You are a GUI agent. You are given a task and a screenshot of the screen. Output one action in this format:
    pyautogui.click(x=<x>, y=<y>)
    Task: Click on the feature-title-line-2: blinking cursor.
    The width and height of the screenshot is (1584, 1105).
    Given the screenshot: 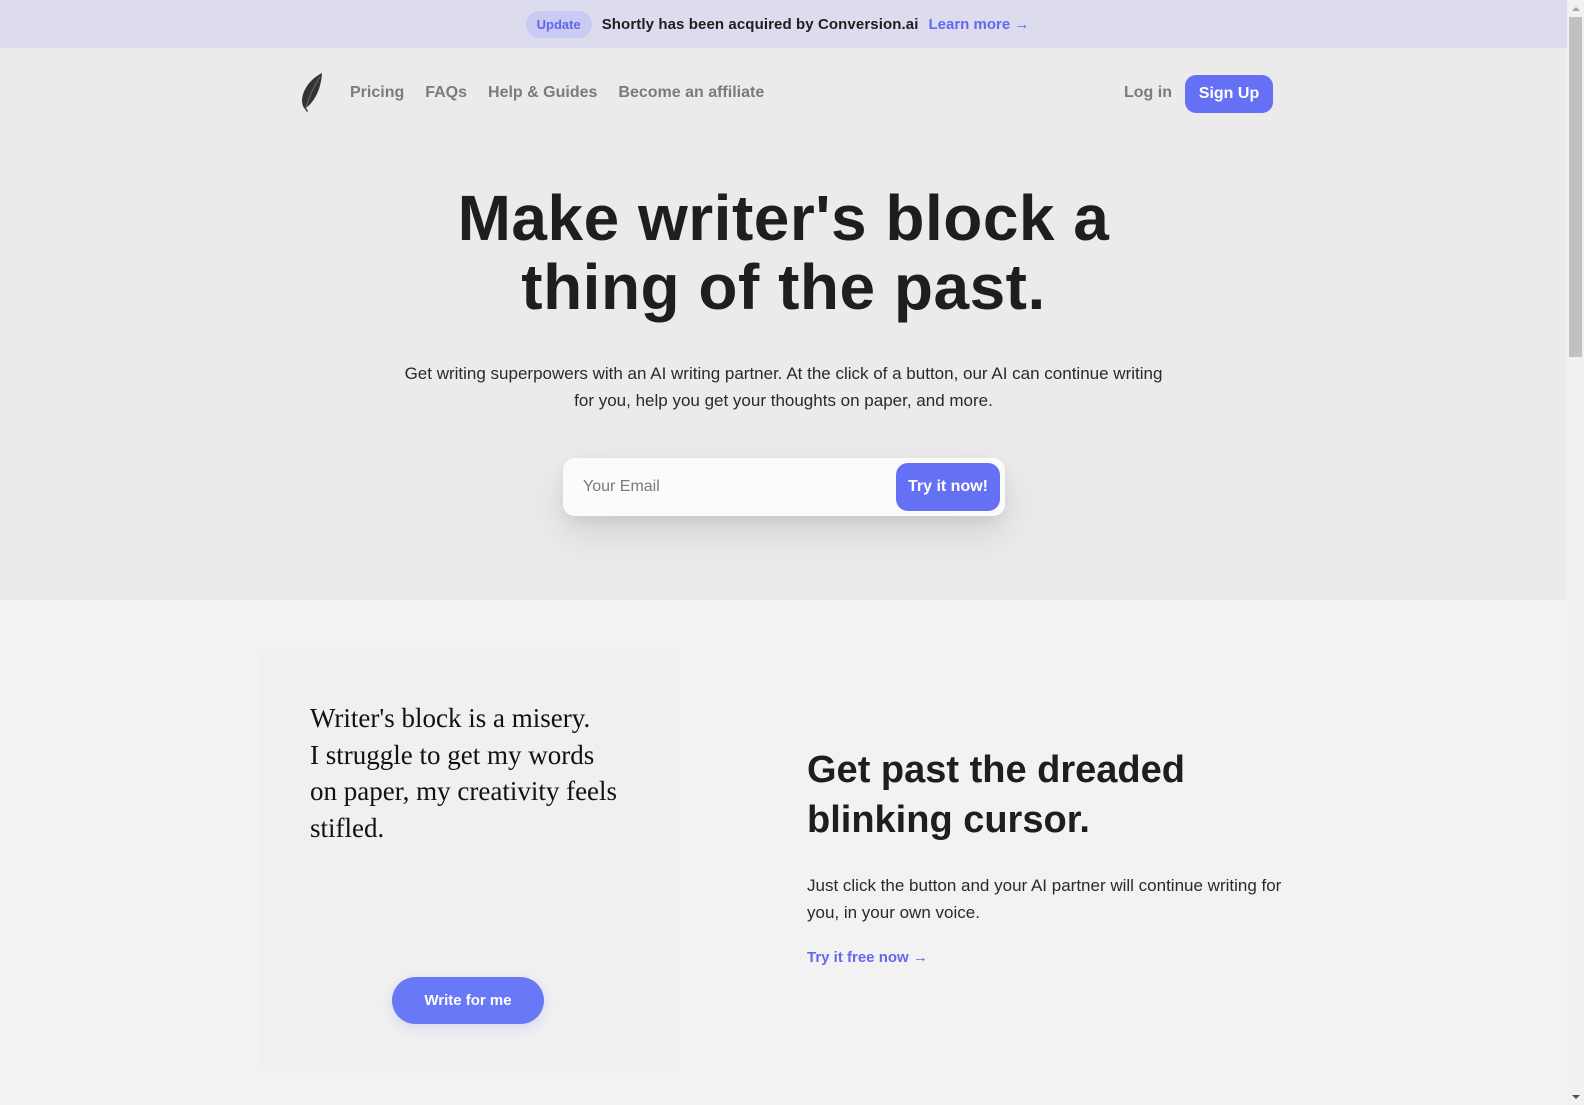 What is the action you would take?
    pyautogui.click(x=948, y=820)
    